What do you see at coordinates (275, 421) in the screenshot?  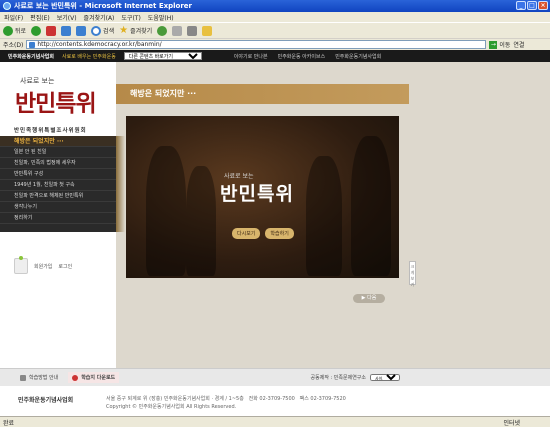 I see `status-bar: 완료 인터넷` at bounding box center [275, 421].